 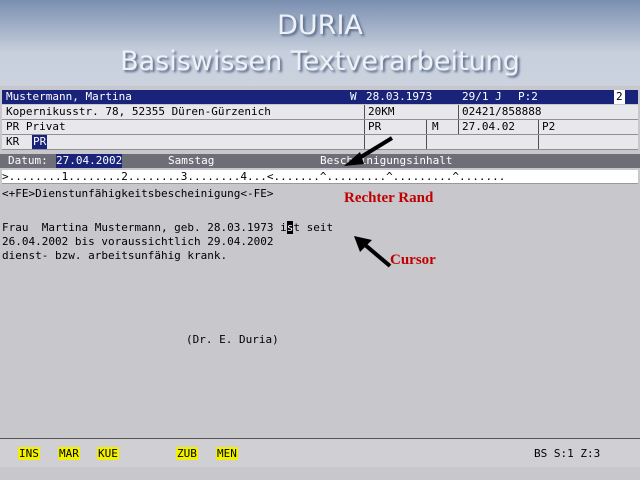 I want to click on fkey-ins: INS, so click(x=29, y=453).